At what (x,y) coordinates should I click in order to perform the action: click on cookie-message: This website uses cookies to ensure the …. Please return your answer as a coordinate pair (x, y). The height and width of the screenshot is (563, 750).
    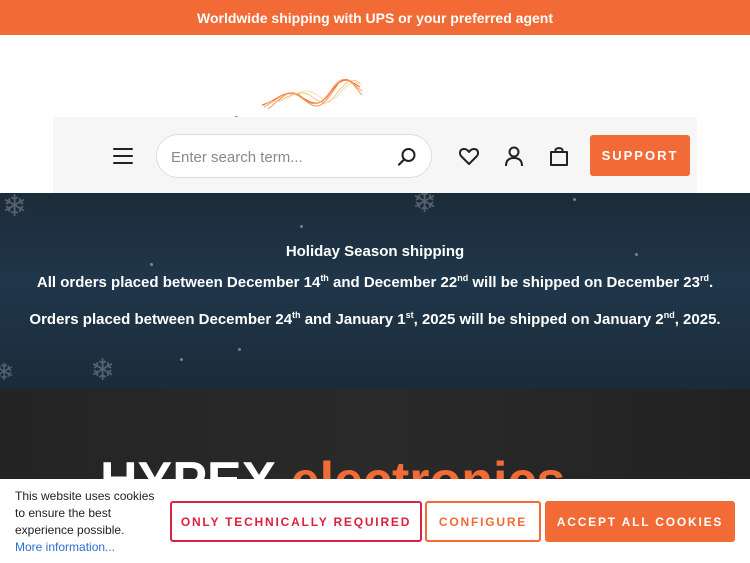
    Looking at the image, I should click on (85, 513).